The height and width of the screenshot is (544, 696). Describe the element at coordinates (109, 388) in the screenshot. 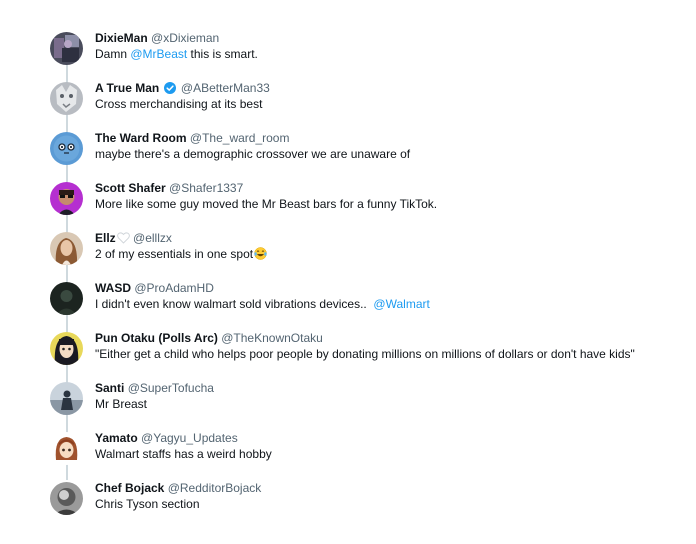

I see `display-name: Santi` at that location.